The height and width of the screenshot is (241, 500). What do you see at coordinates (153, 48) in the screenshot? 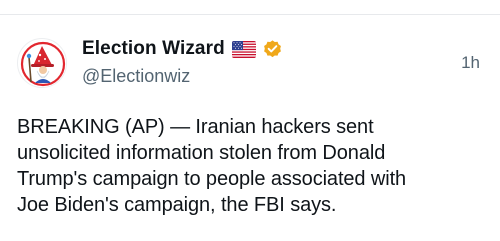
I see `author-display-name: Election Wizard` at bounding box center [153, 48].